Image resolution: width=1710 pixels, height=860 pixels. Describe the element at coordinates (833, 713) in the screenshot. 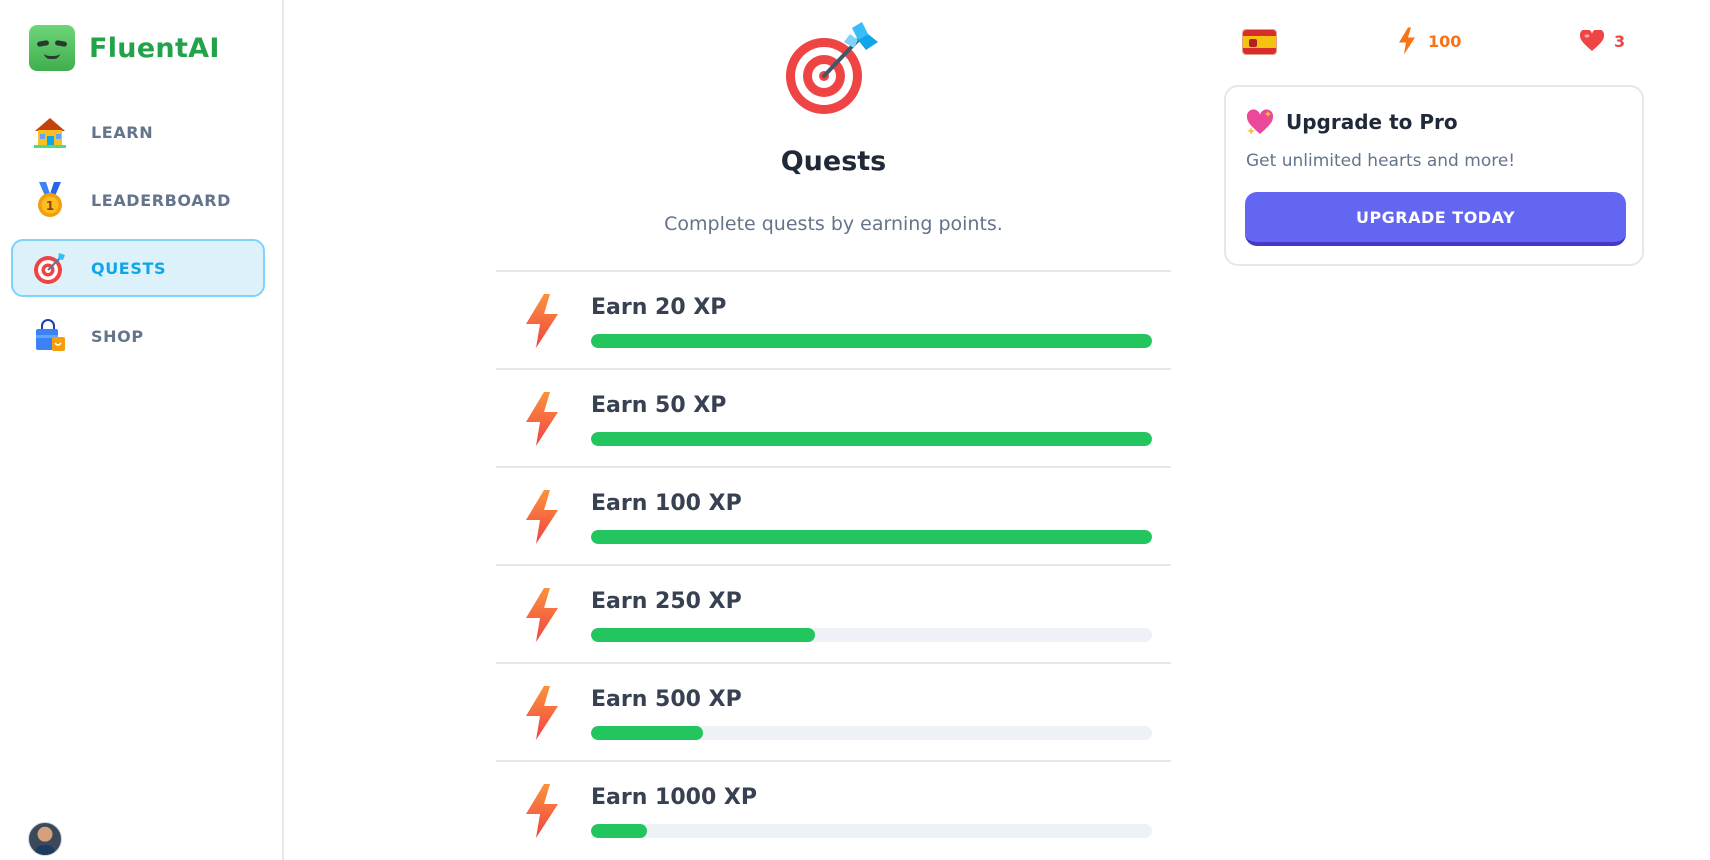

I see `quest-row: Earn 500 XP` at that location.